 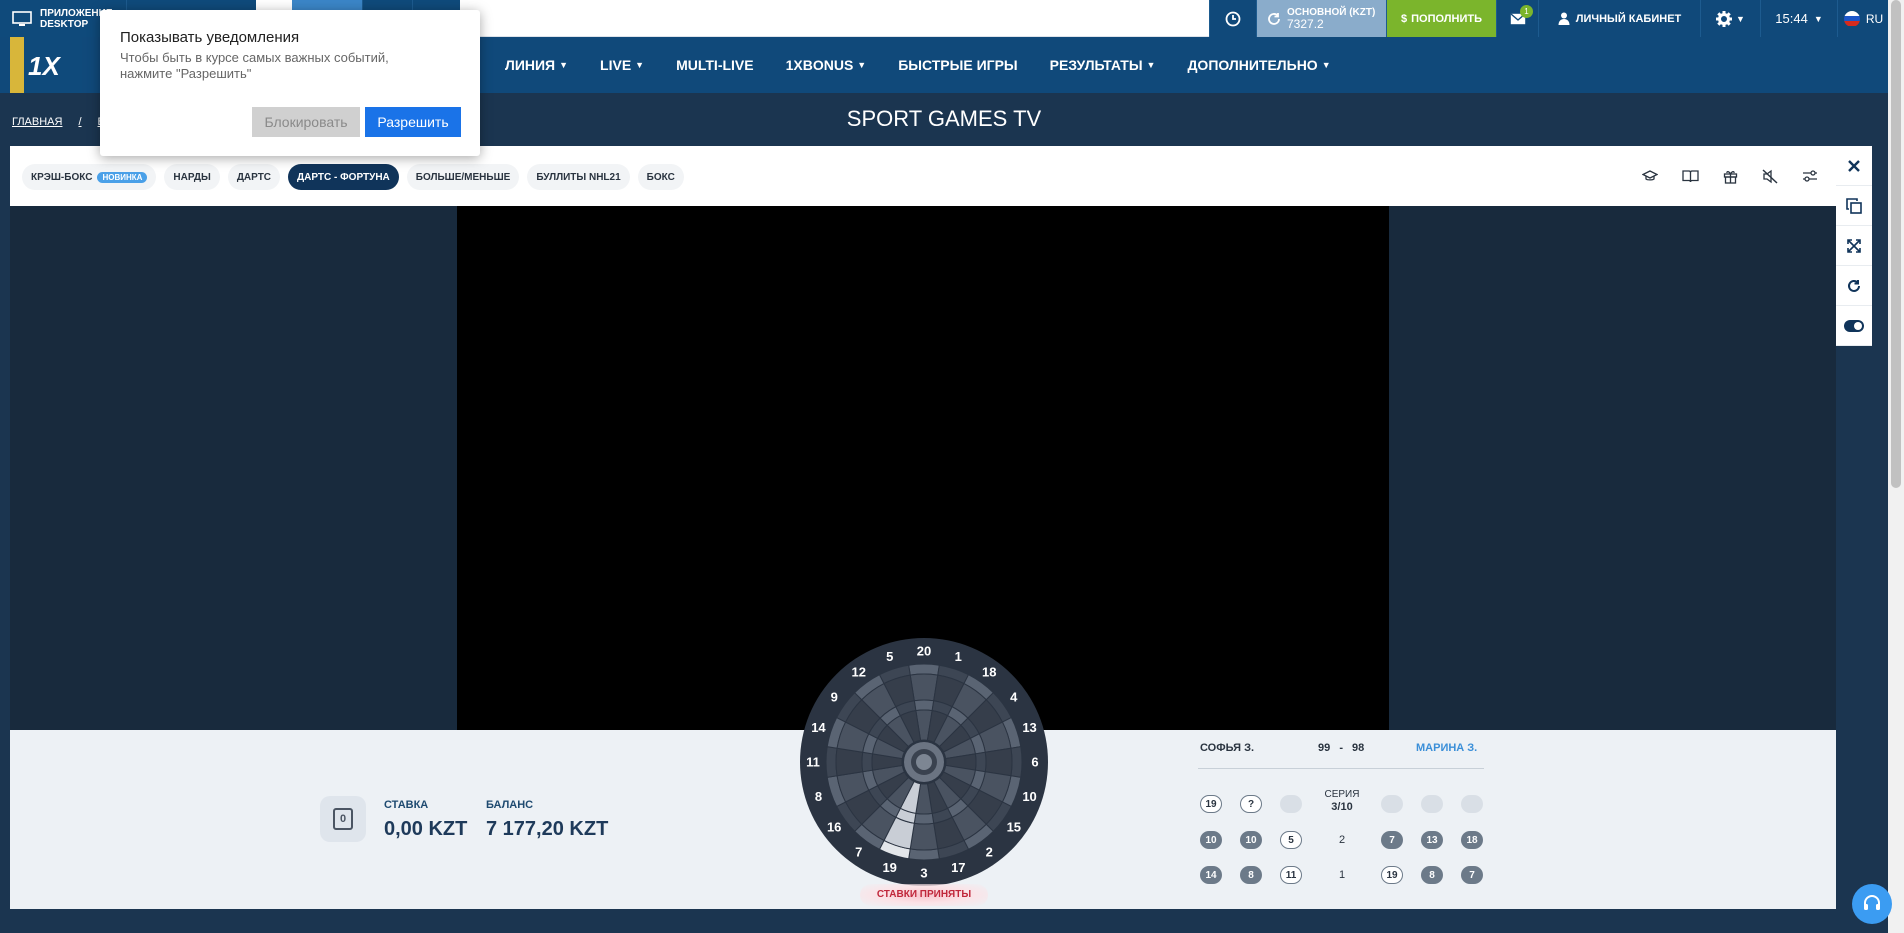 I want to click on game-tab: ДАРТС - ФОРТУНА, so click(x=343, y=177).